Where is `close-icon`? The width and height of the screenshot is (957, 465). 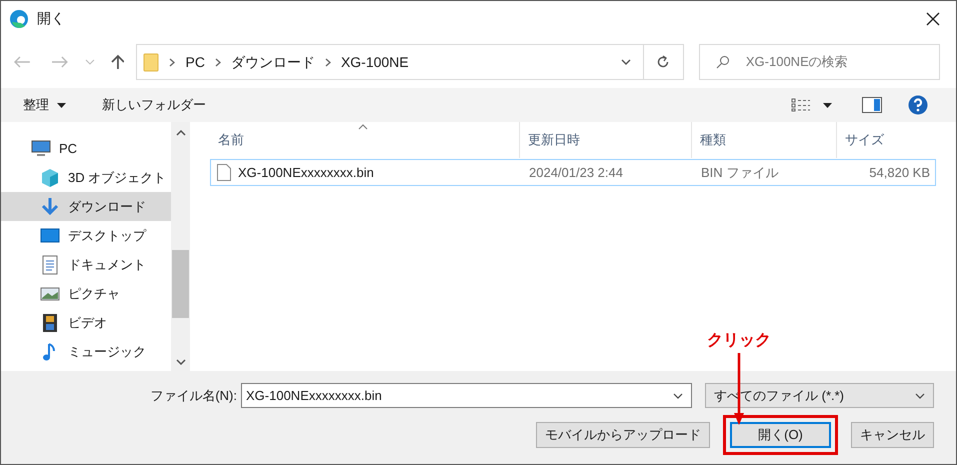
close-icon is located at coordinates (933, 19).